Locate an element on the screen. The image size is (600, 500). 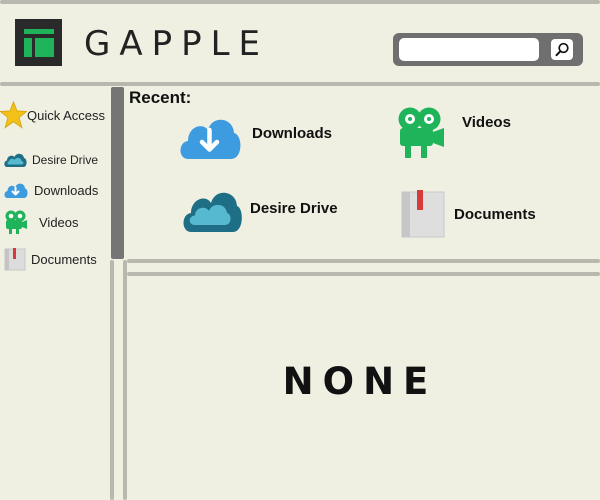
recent-heading: Recent: is located at coordinates (160, 97).